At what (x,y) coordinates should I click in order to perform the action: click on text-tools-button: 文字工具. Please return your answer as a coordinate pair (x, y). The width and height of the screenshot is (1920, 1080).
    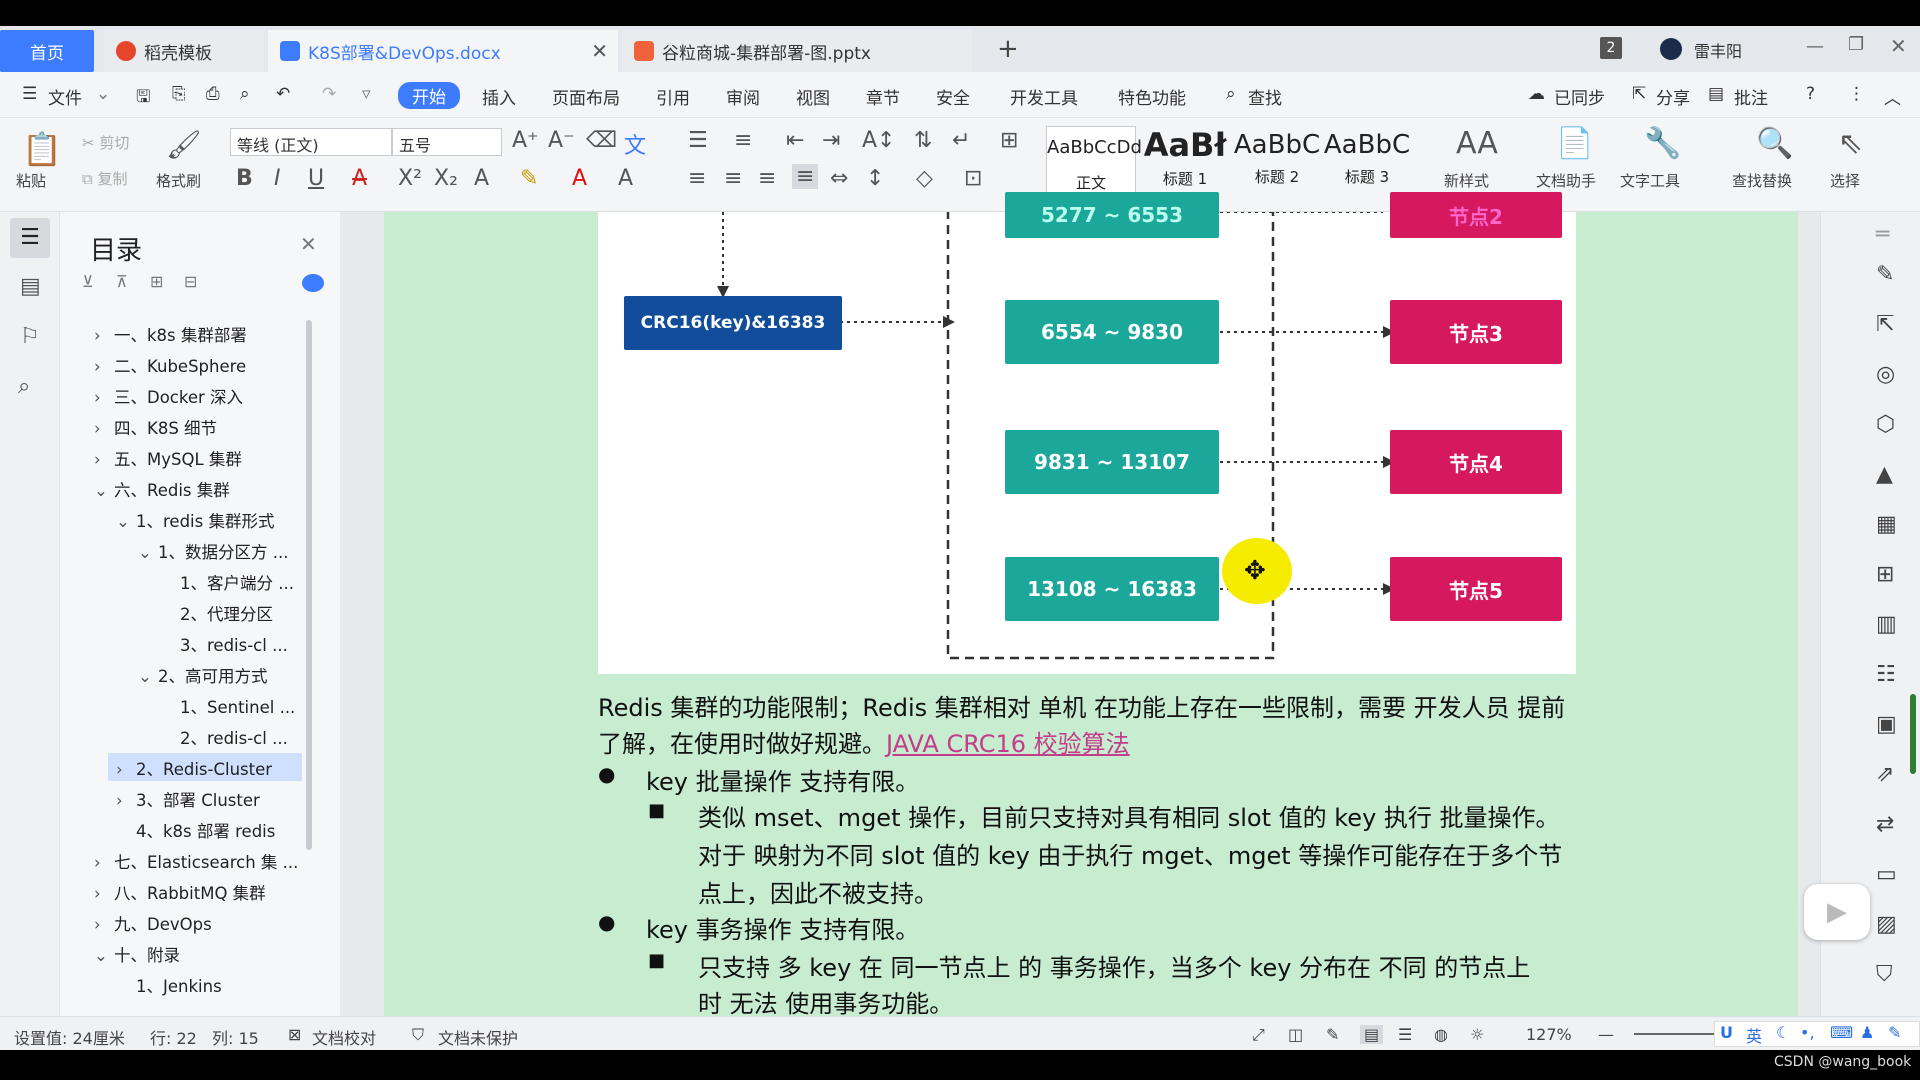
    Looking at the image, I should click on (1650, 180).